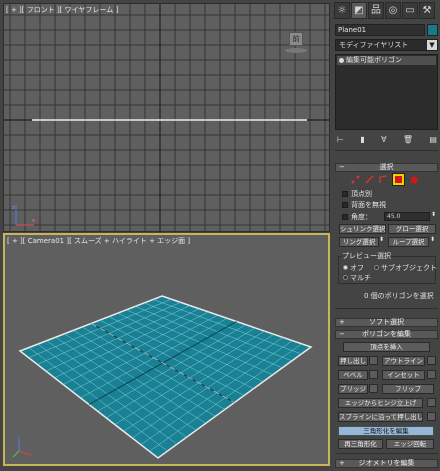  Describe the element at coordinates (373, 374) in the screenshot. I see `bevel-settings-button` at that location.